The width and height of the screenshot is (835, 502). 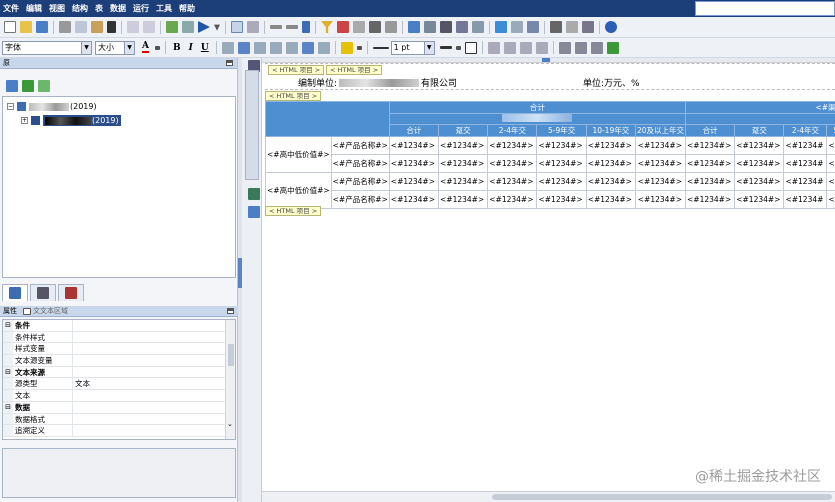 What do you see at coordinates (412, 47) in the screenshot?
I see `line-width-select: 1 pt ▼` at bounding box center [412, 47].